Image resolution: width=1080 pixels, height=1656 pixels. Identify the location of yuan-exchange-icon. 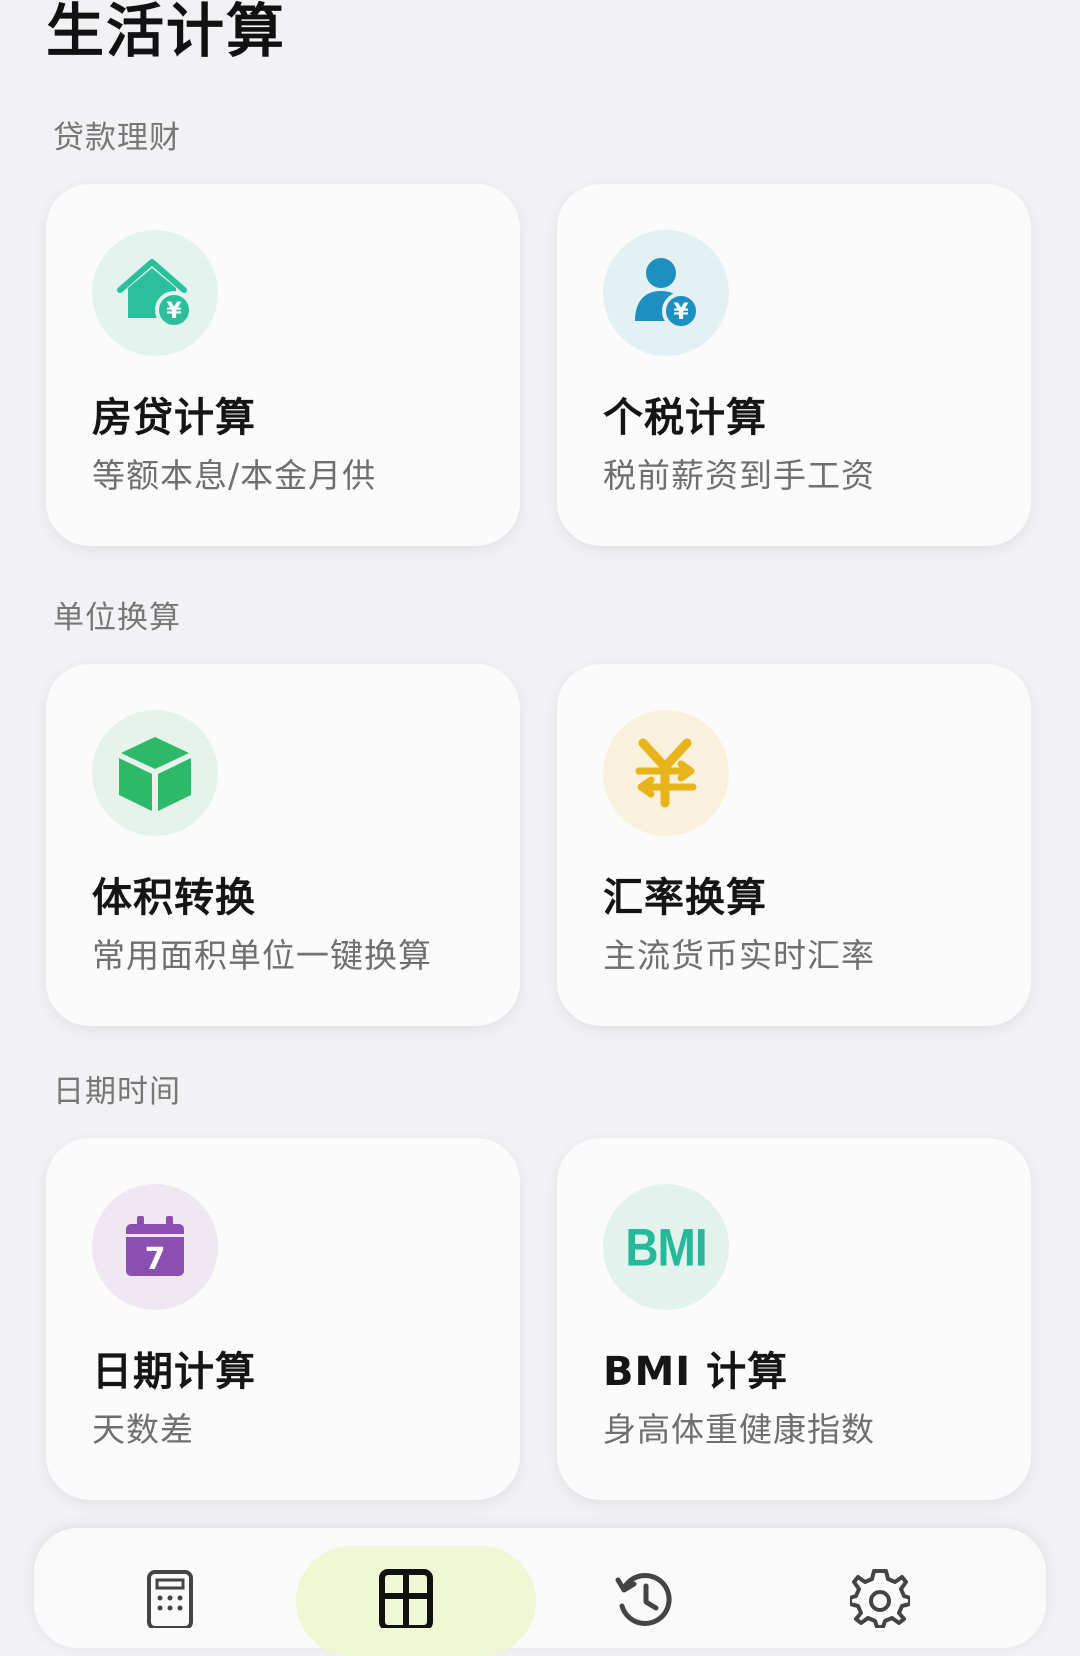
(666, 773).